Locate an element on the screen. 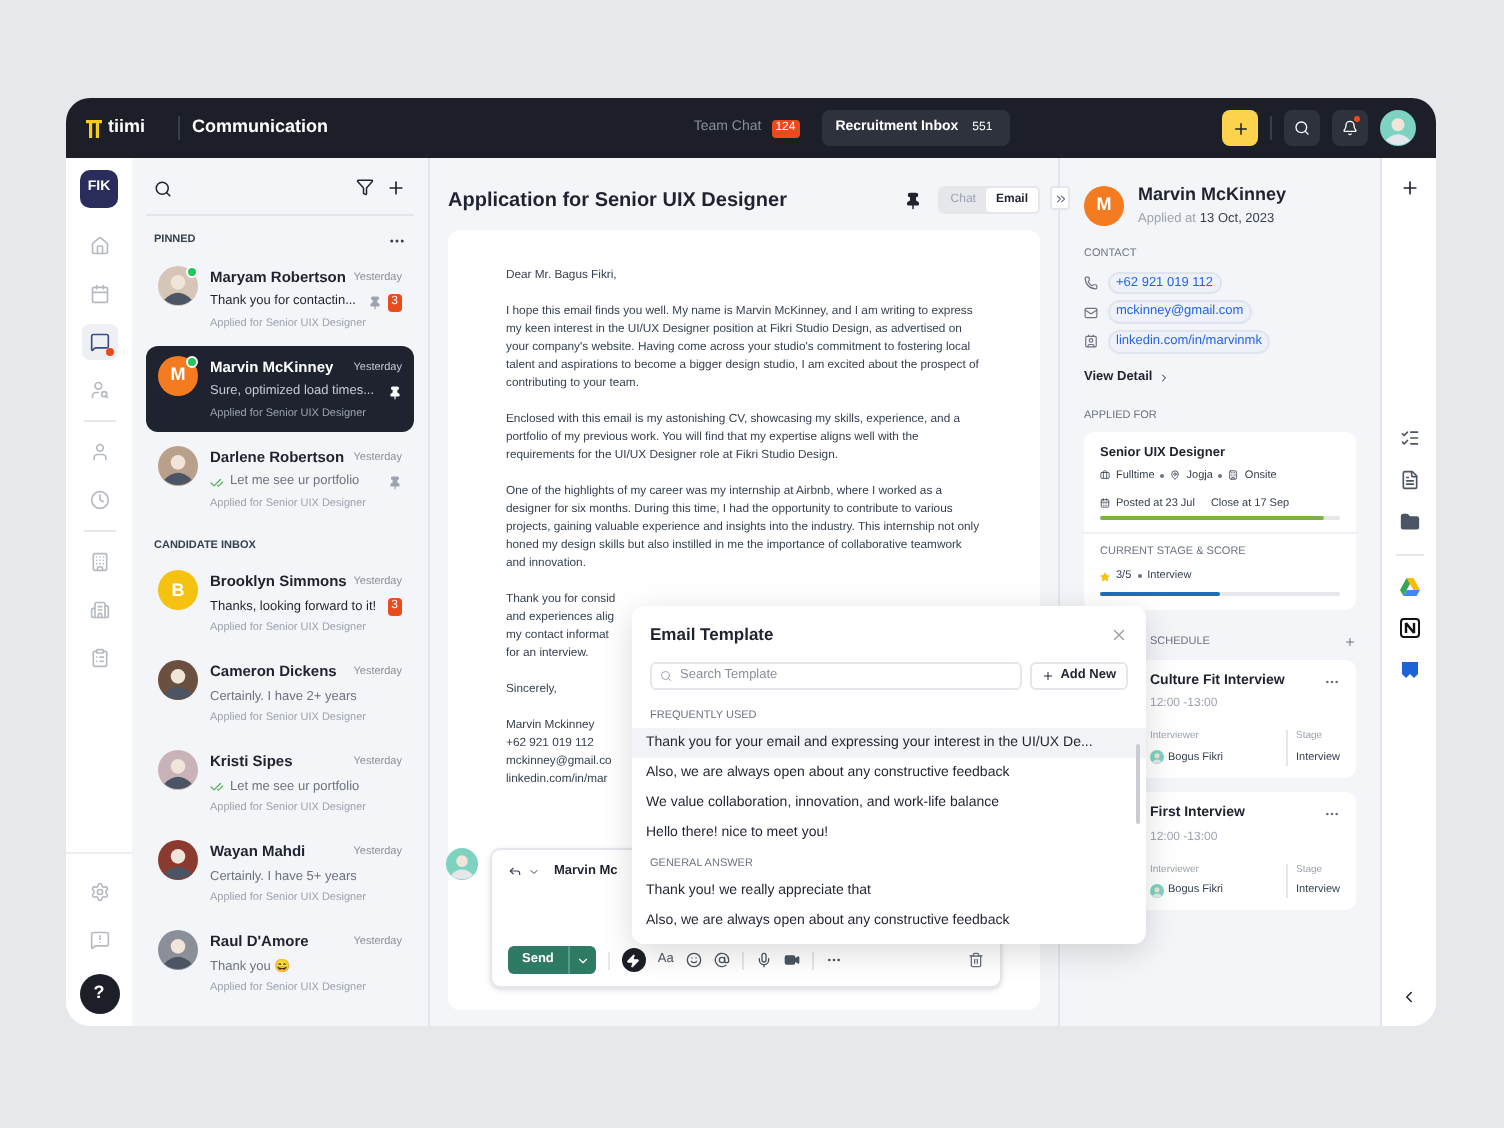  filter-icon is located at coordinates (365, 187).